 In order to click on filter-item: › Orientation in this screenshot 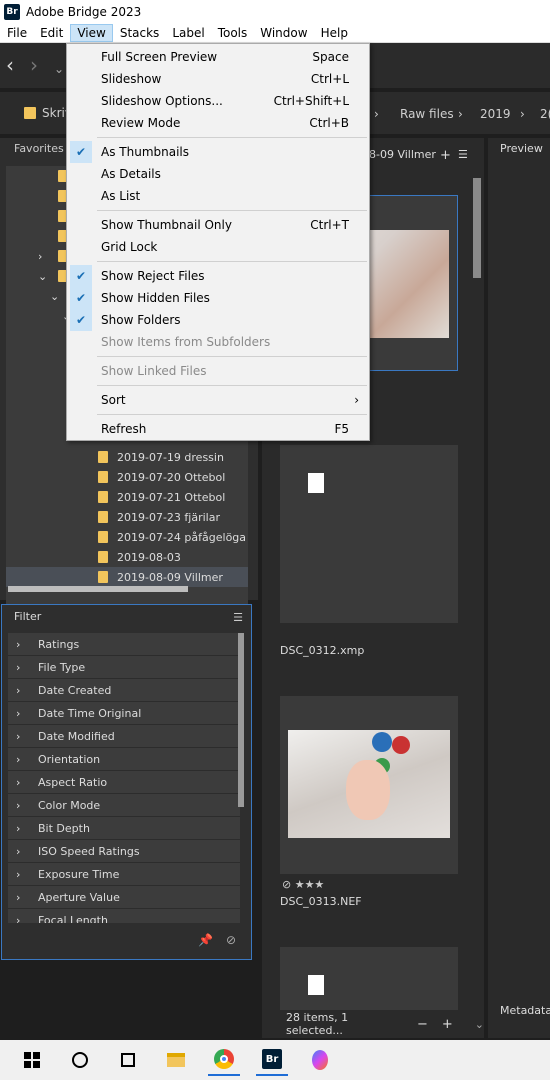, I will do `click(124, 759)`.